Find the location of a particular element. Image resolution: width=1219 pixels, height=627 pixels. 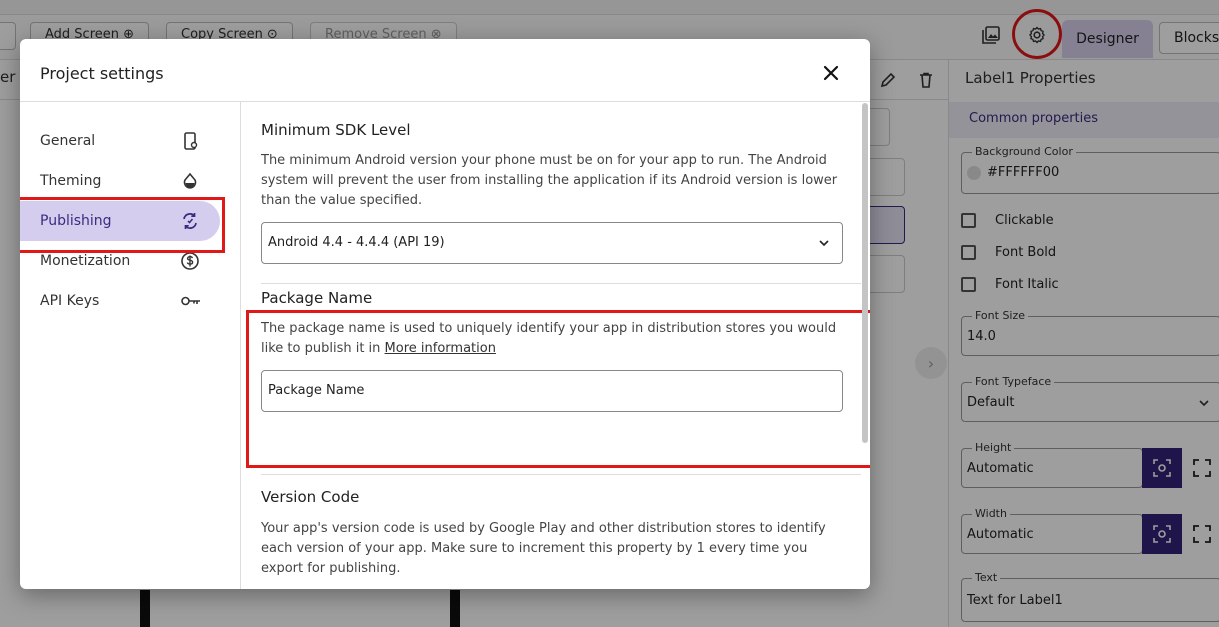

nav-item-label: General is located at coordinates (68, 141).